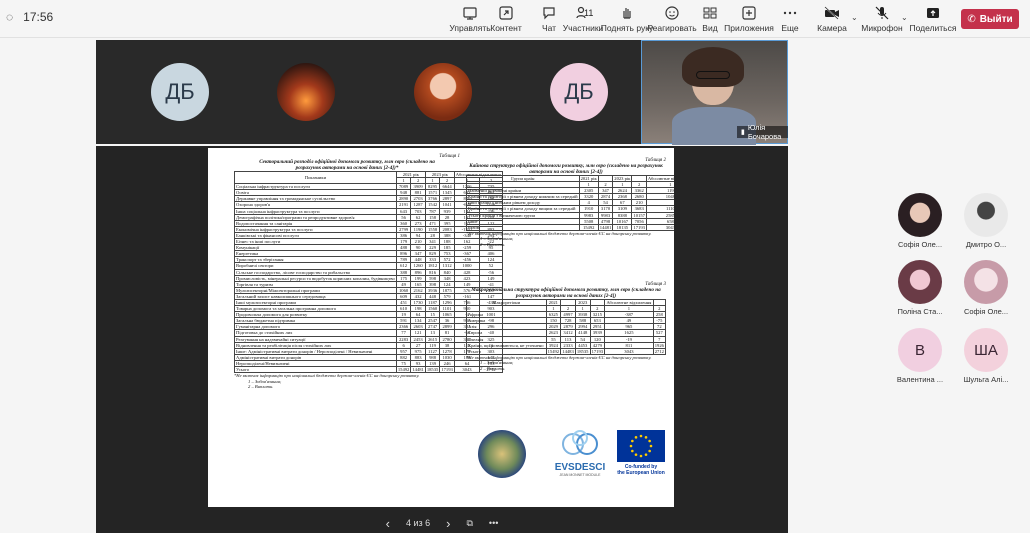 This screenshot has width=1030, height=533. Describe the element at coordinates (588, 178) in the screenshot. I see `table-header: 2021 рік` at that location.